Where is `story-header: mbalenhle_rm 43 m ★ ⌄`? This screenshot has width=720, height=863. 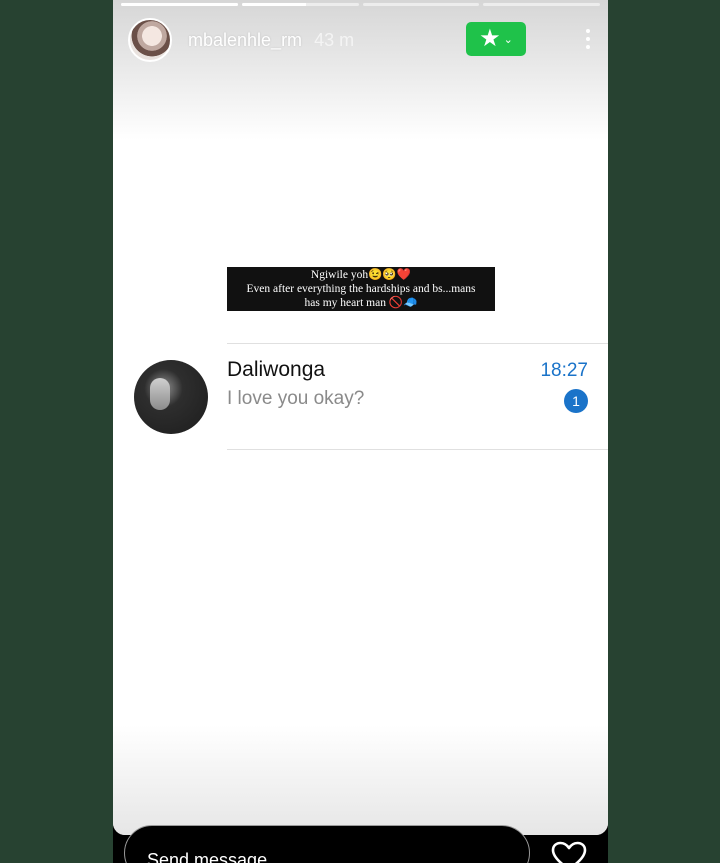
story-header: mbalenhle_rm 43 m ★ ⌄ is located at coordinates (360, 40).